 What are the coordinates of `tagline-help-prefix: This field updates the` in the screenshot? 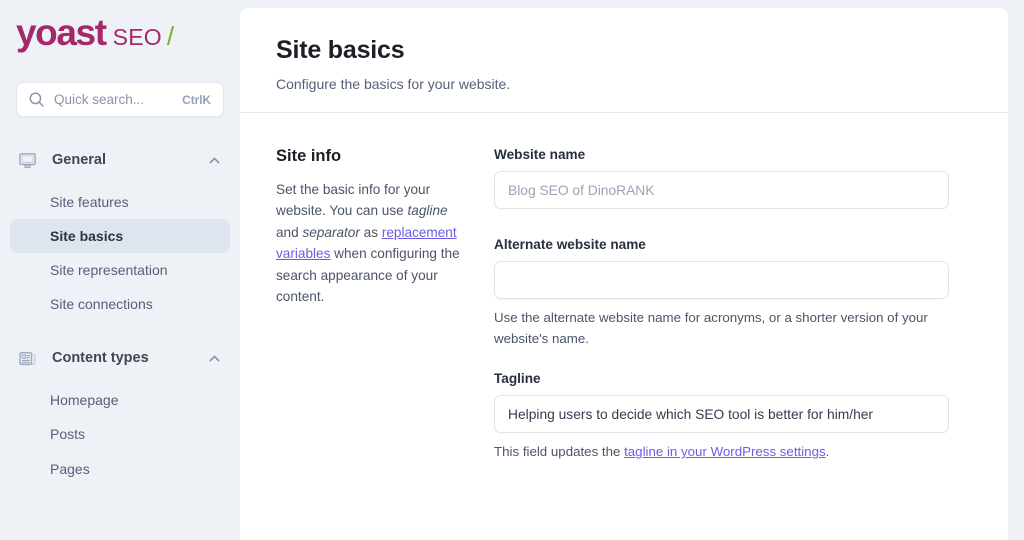 It's located at (559, 452).